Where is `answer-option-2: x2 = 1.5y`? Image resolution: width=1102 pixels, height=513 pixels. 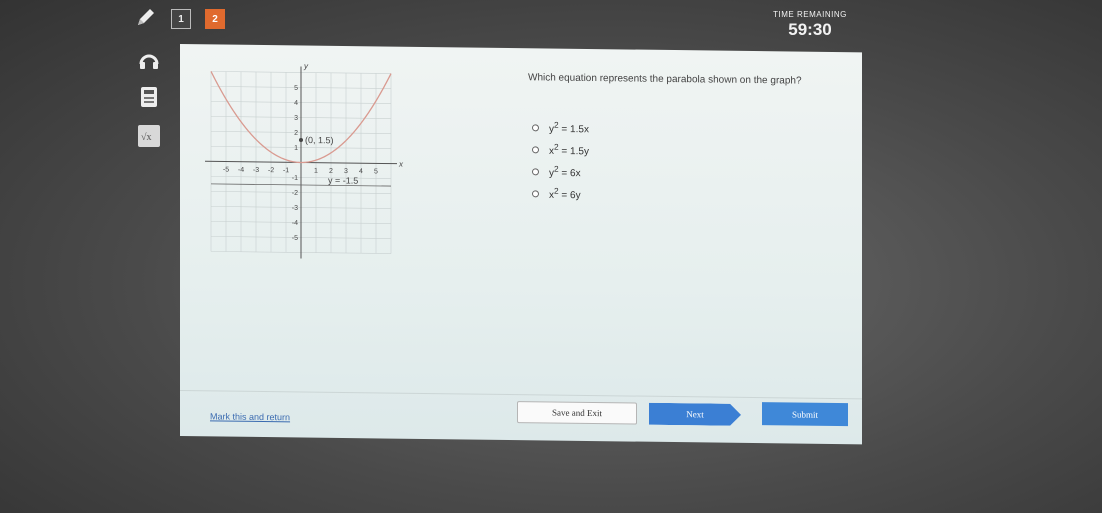
answer-option-2: x2 = 1.5y is located at coordinates (560, 149).